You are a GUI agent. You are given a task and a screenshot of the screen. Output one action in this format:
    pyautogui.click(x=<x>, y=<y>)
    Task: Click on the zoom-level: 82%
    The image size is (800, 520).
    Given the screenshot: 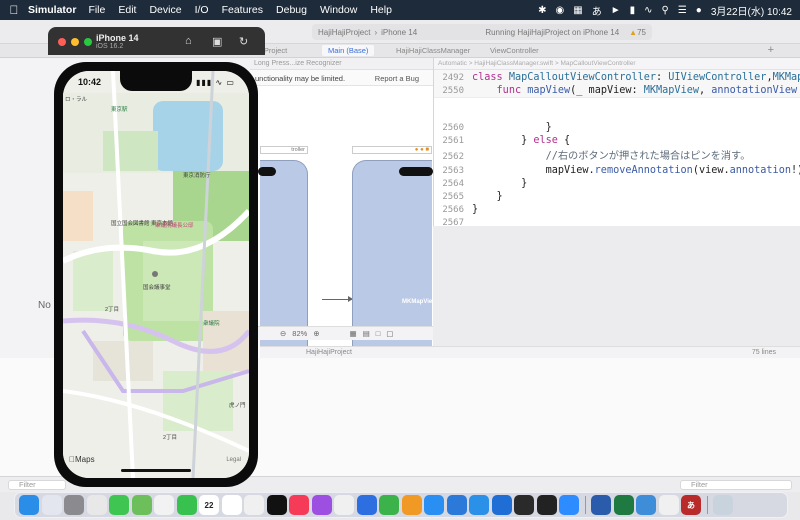 What is the action you would take?
    pyautogui.click(x=299, y=333)
    